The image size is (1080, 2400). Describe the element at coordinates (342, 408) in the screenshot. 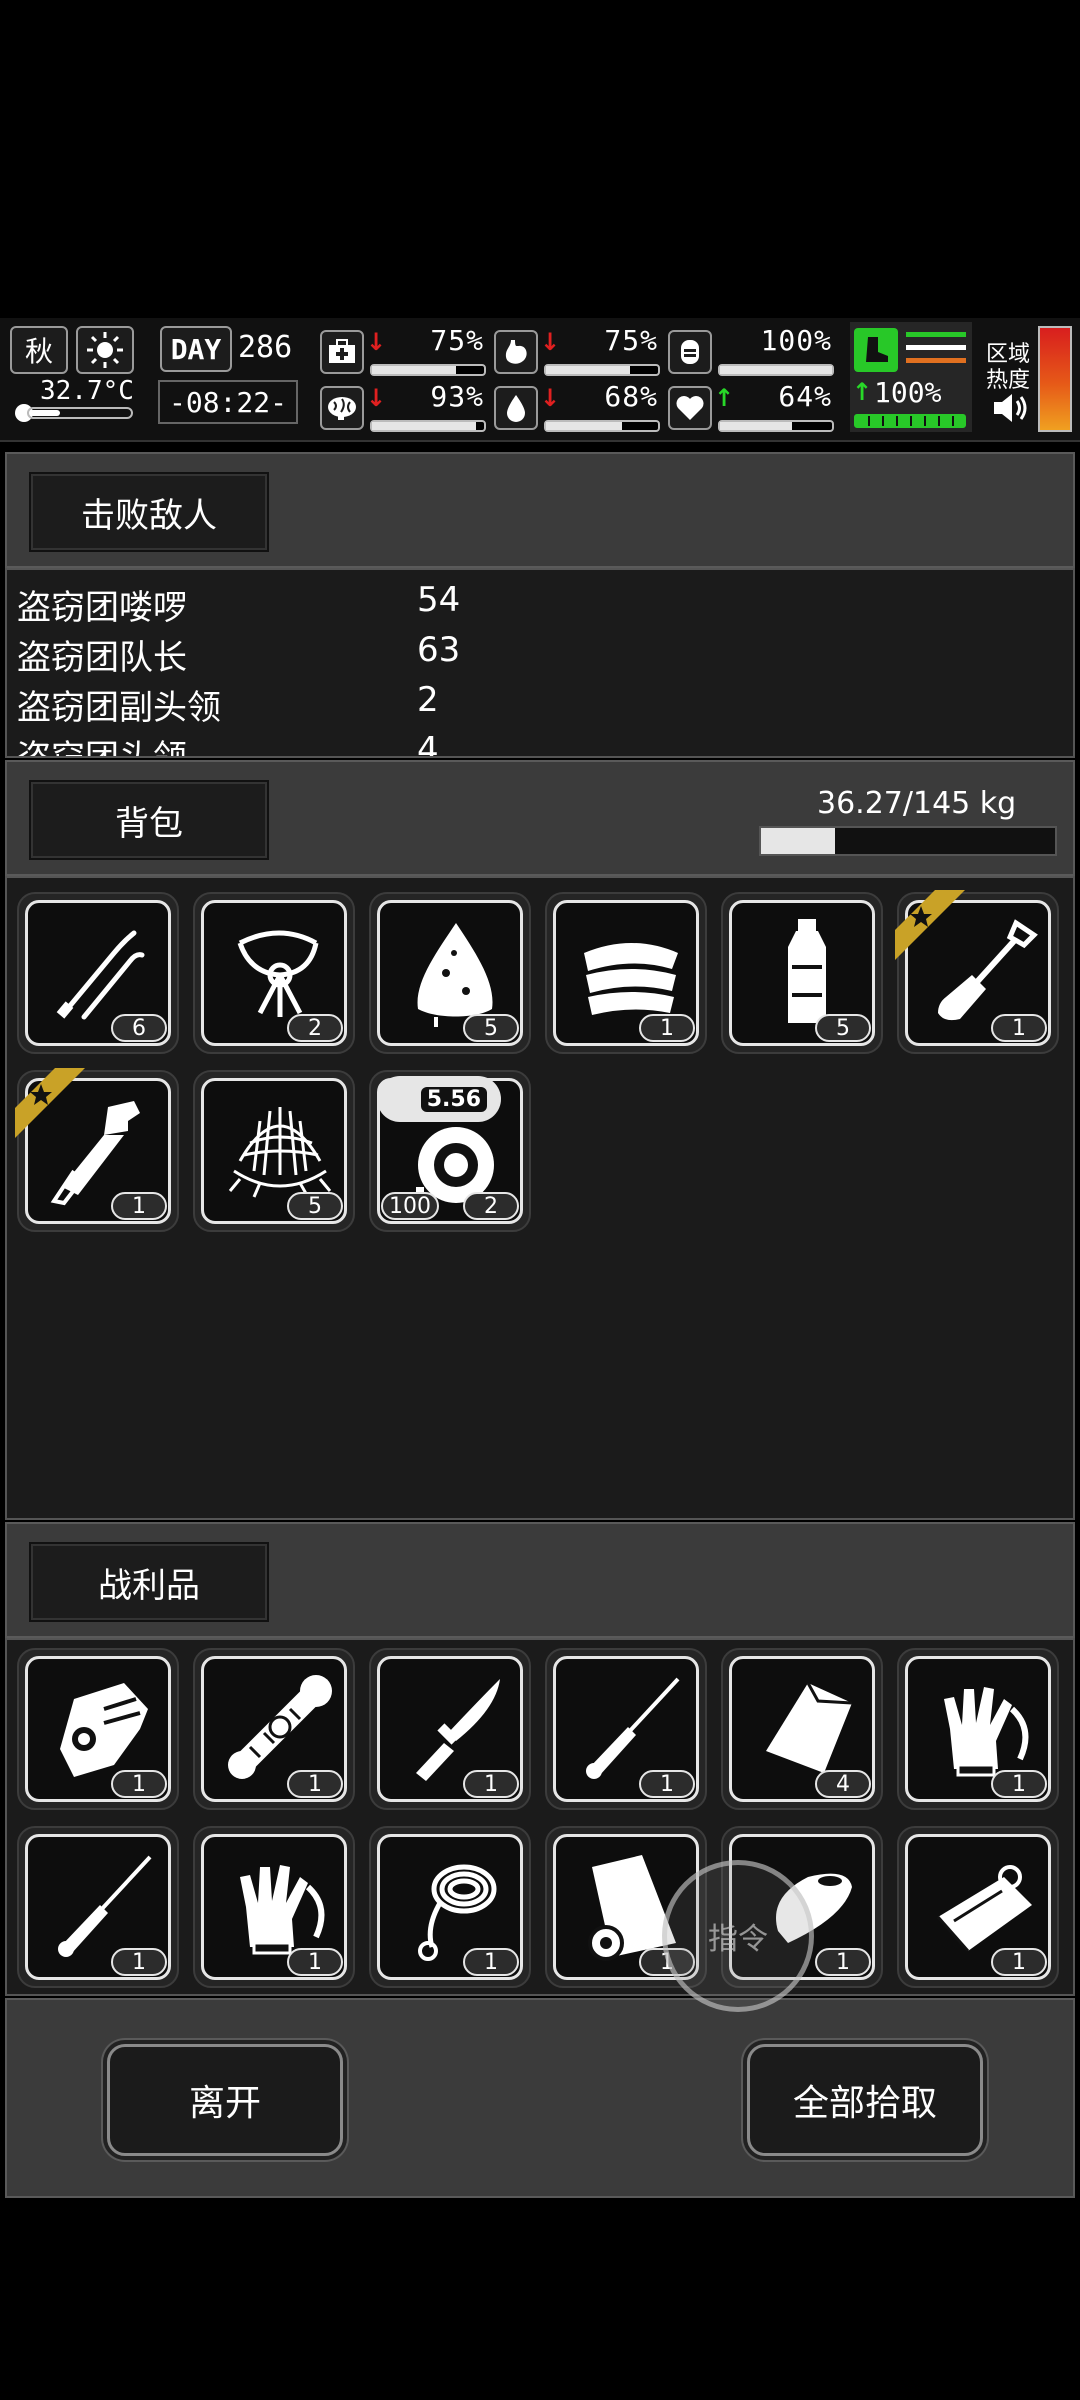

I see `brain-icon` at that location.